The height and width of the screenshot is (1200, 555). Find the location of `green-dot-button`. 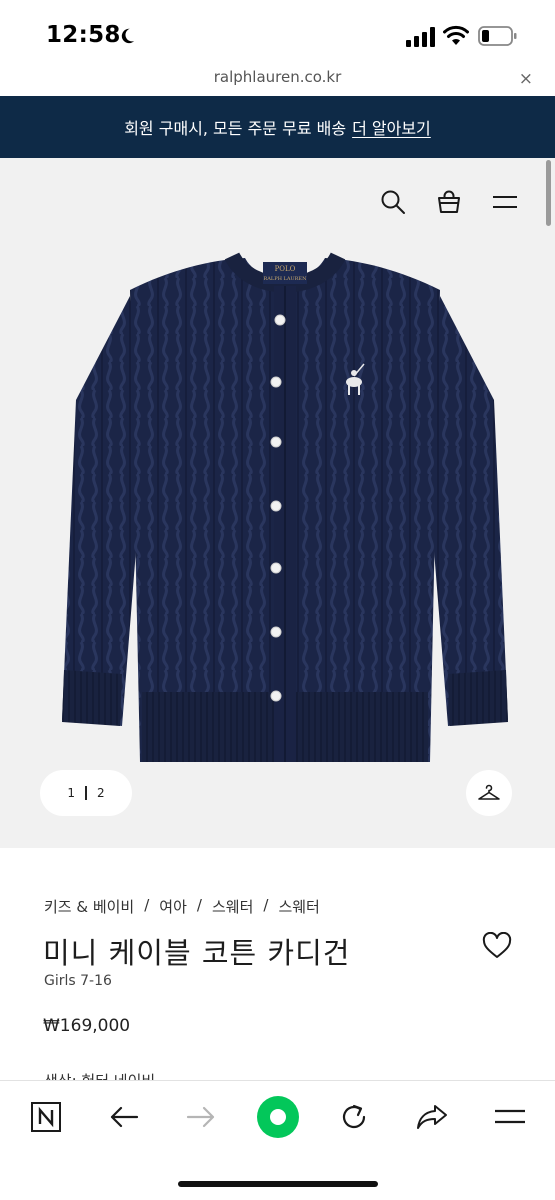

green-dot-button is located at coordinates (278, 1117).